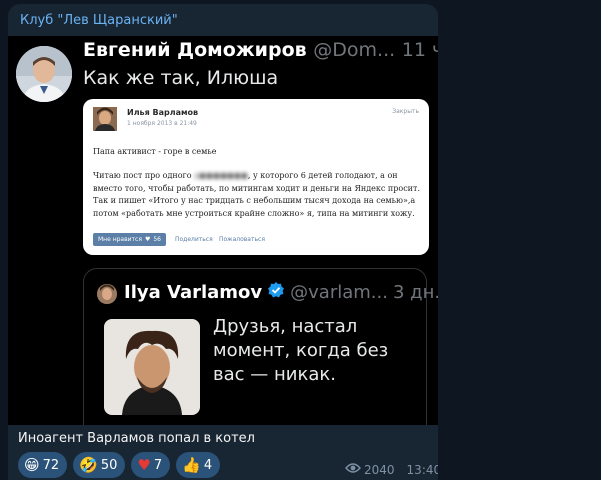  What do you see at coordinates (136, 438) in the screenshot?
I see `post-caption: Иноагент Варламов попал в котел` at bounding box center [136, 438].